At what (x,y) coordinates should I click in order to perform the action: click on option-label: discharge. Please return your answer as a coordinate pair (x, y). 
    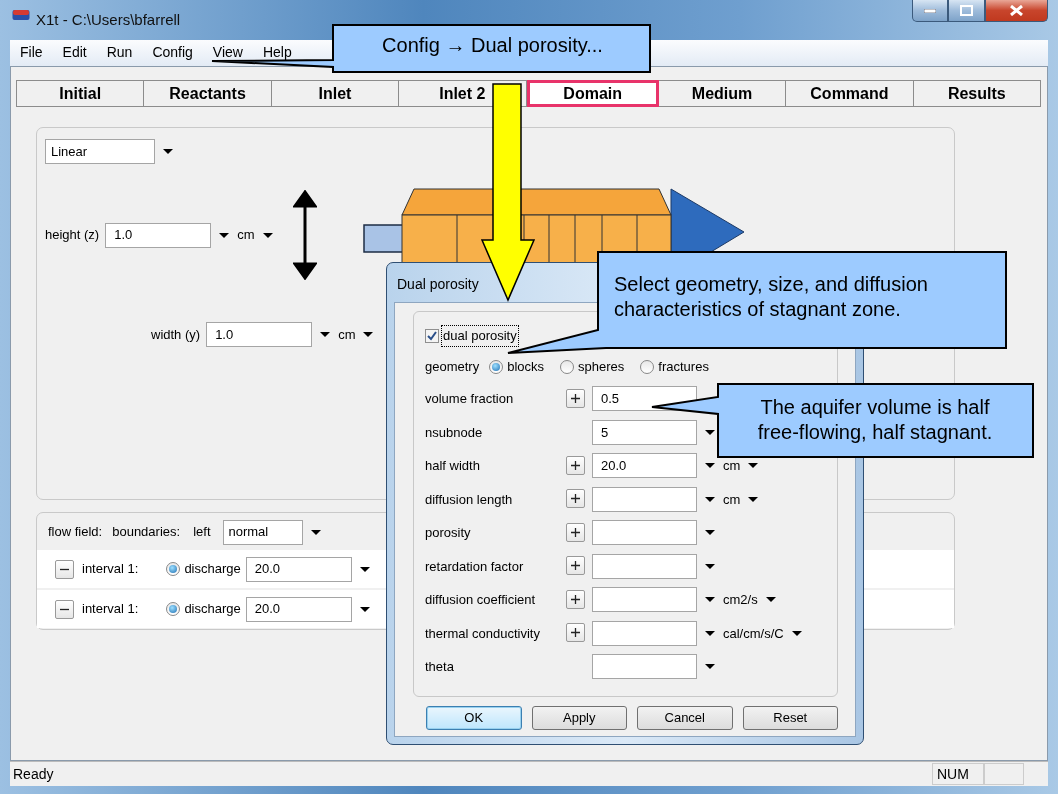
    Looking at the image, I should click on (212, 569).